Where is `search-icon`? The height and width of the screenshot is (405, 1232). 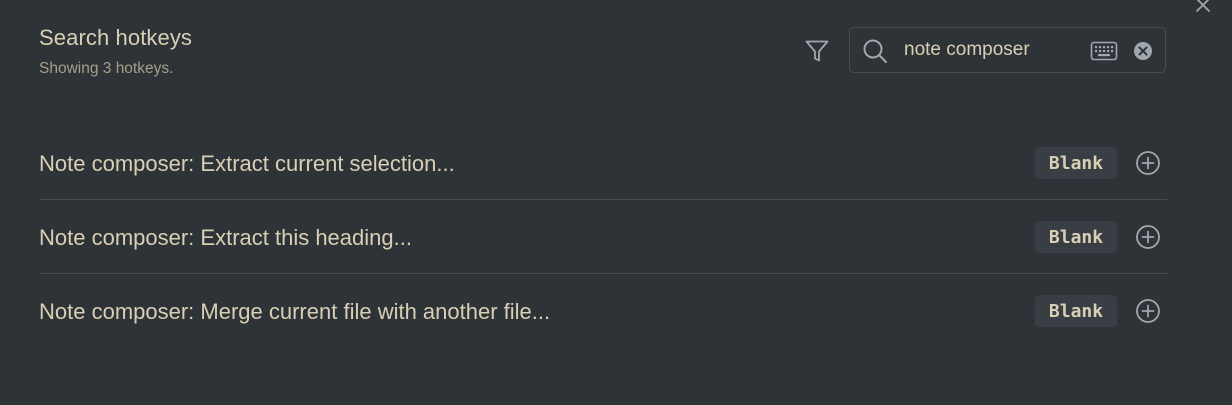 search-icon is located at coordinates (875, 51).